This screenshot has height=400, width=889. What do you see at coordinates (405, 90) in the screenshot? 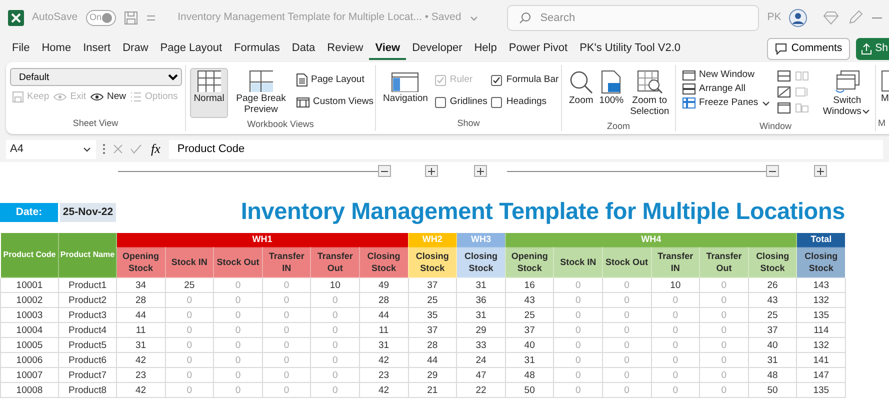
I see `navigation-button: Navigation` at bounding box center [405, 90].